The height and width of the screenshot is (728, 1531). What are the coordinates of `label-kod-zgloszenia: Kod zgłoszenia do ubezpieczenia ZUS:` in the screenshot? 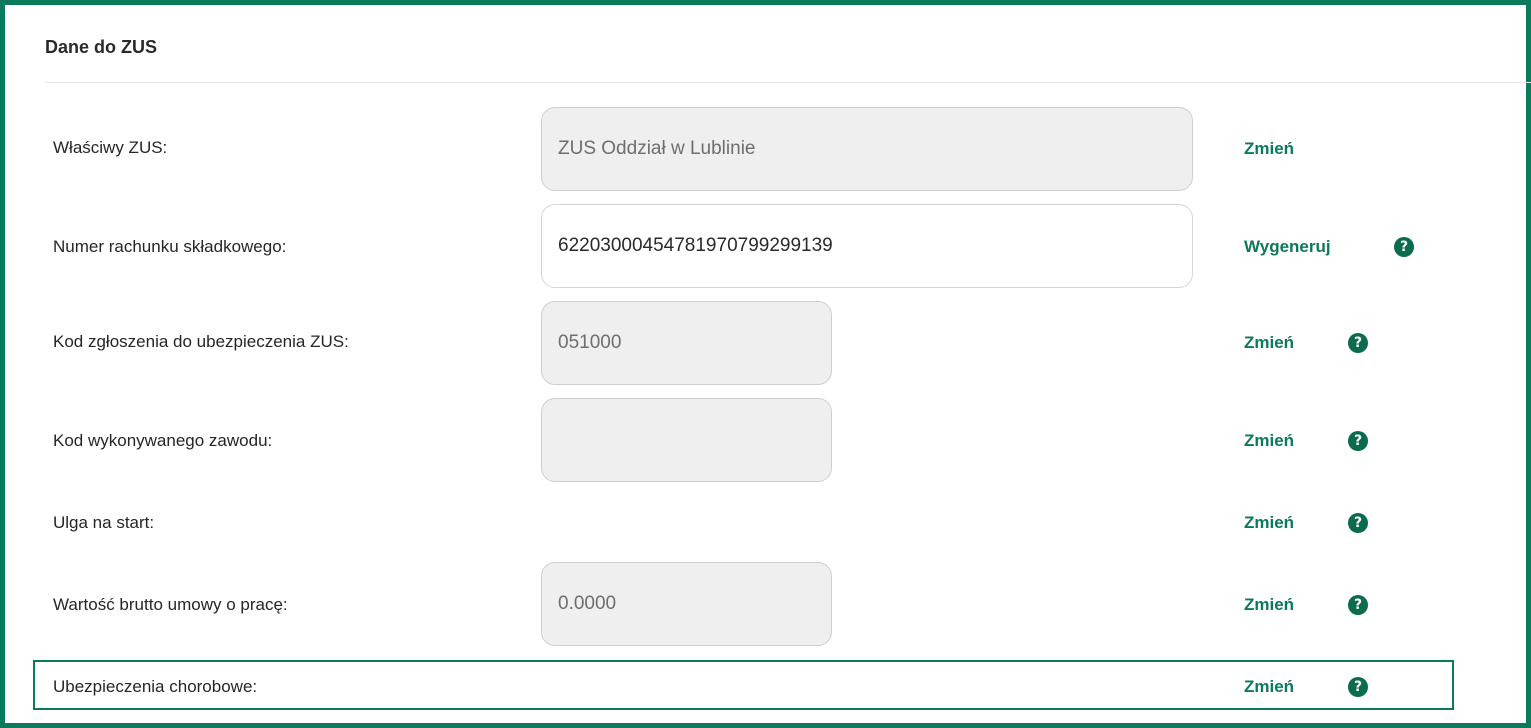 It's located at (201, 341).